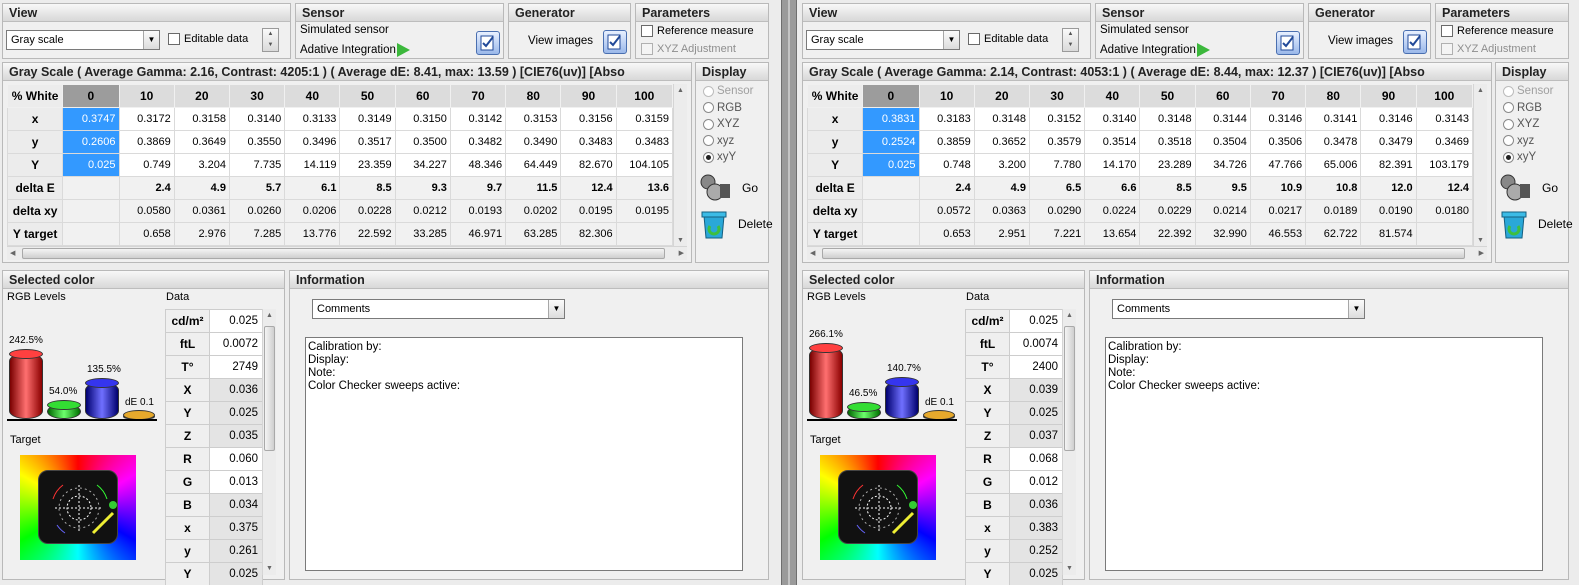  What do you see at coordinates (269, 442) in the screenshot?
I see `data-vscroll: ▲ ▼` at bounding box center [269, 442].